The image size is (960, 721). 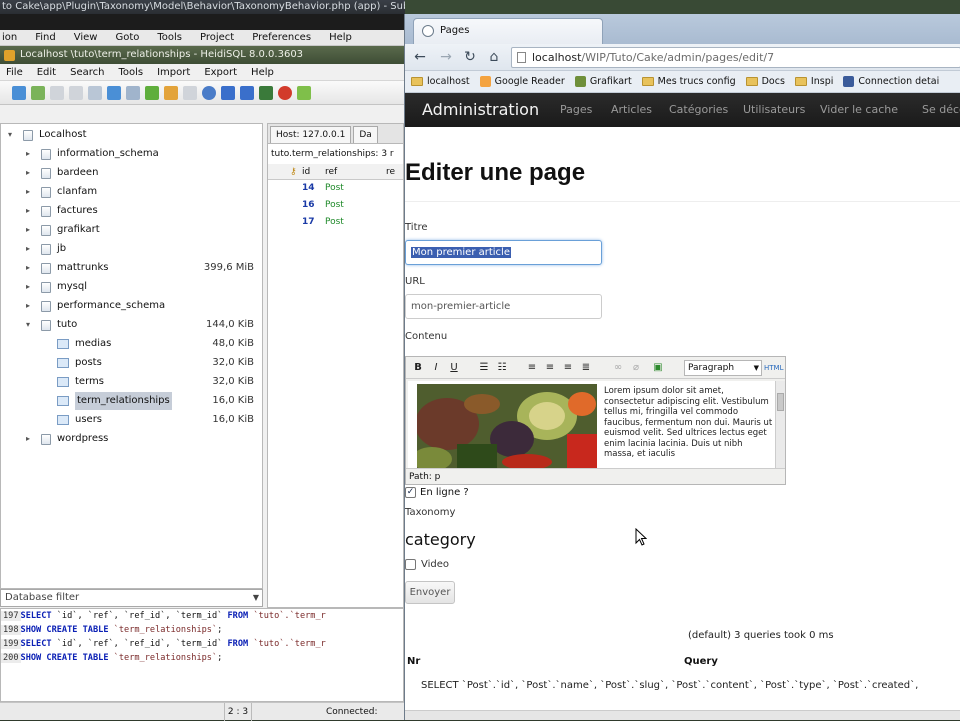 I want to click on title-field: Mon premier article, so click(x=503, y=252).